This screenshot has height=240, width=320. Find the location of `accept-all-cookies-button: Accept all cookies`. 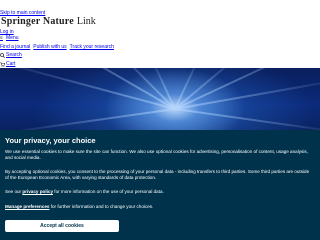

accept-all-cookies-button: Accept all cookies is located at coordinates (62, 226).